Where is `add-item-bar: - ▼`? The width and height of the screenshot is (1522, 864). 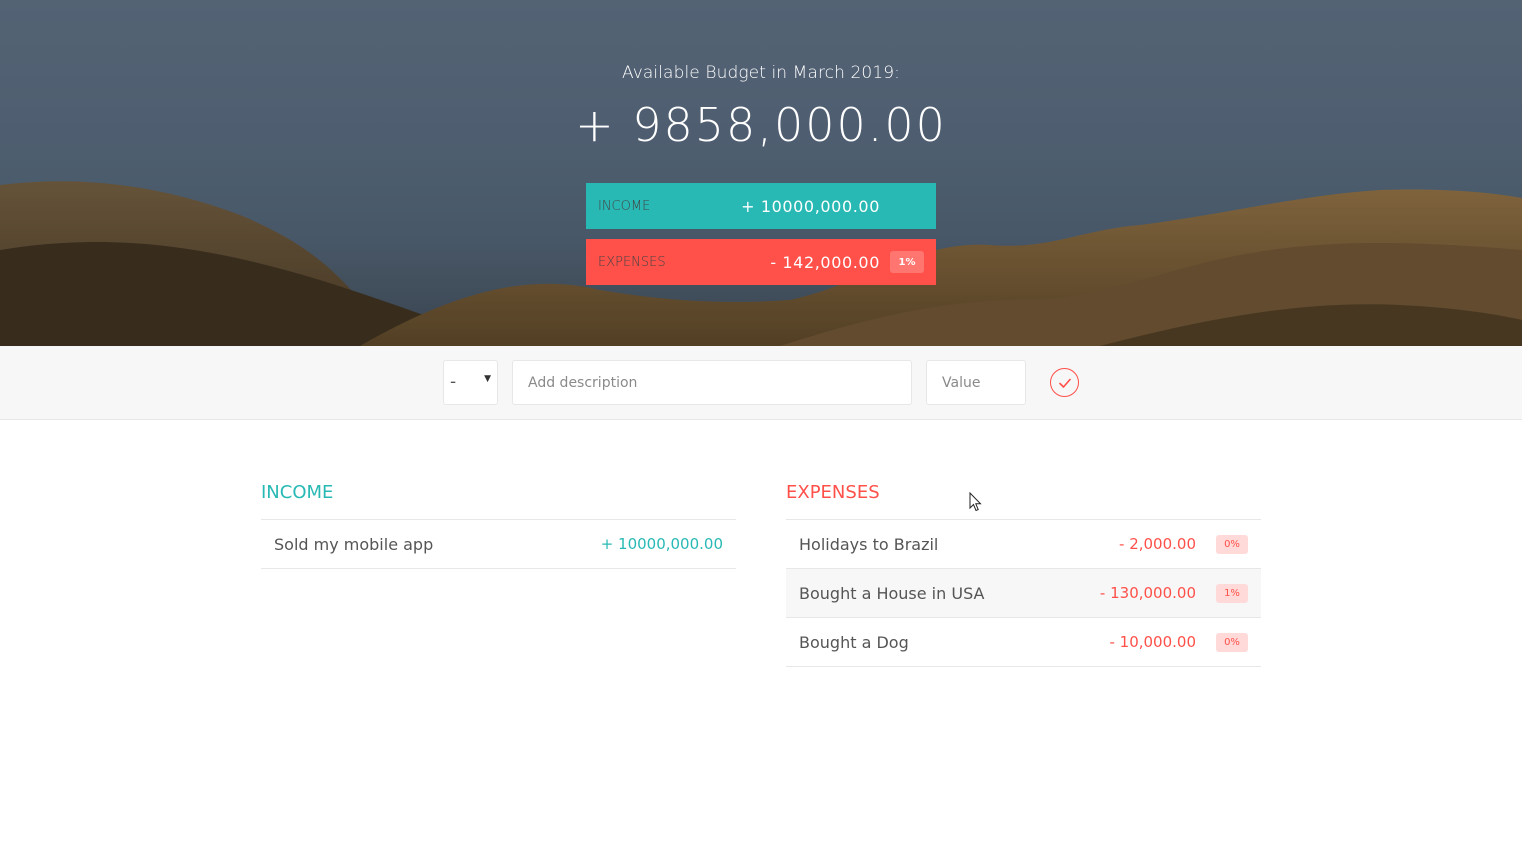 add-item-bar: - ▼ is located at coordinates (761, 383).